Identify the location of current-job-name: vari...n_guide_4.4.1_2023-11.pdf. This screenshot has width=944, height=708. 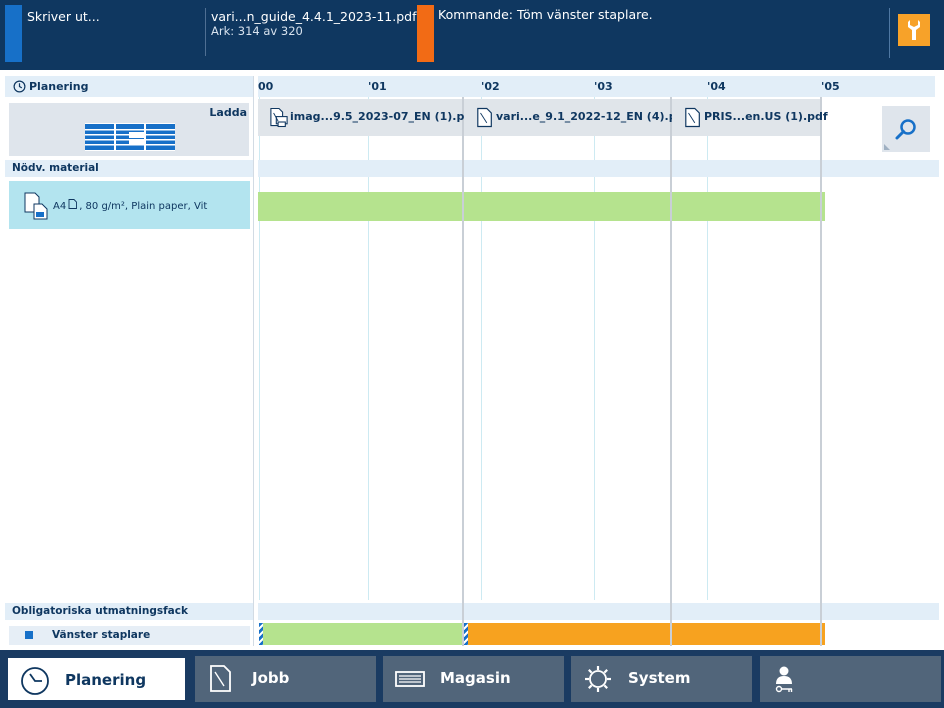
(314, 16).